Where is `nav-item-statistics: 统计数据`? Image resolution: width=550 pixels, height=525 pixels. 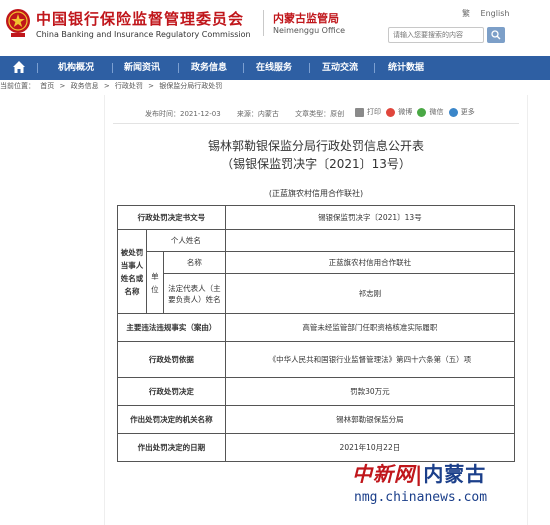 nav-item-statistics: 统计数据 is located at coordinates (406, 68).